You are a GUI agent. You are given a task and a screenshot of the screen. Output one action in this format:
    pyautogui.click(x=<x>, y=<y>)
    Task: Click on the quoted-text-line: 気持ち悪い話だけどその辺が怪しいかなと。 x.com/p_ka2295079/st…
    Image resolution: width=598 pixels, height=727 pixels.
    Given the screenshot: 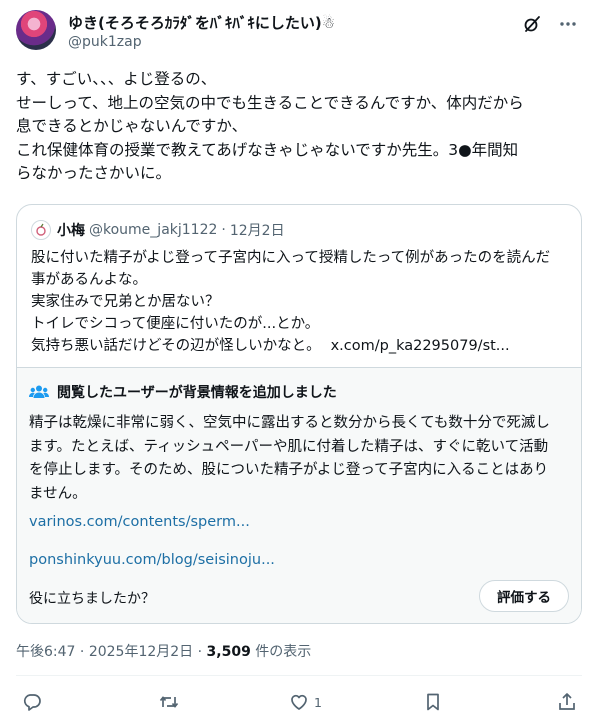 What is the action you would take?
    pyautogui.click(x=301, y=346)
    